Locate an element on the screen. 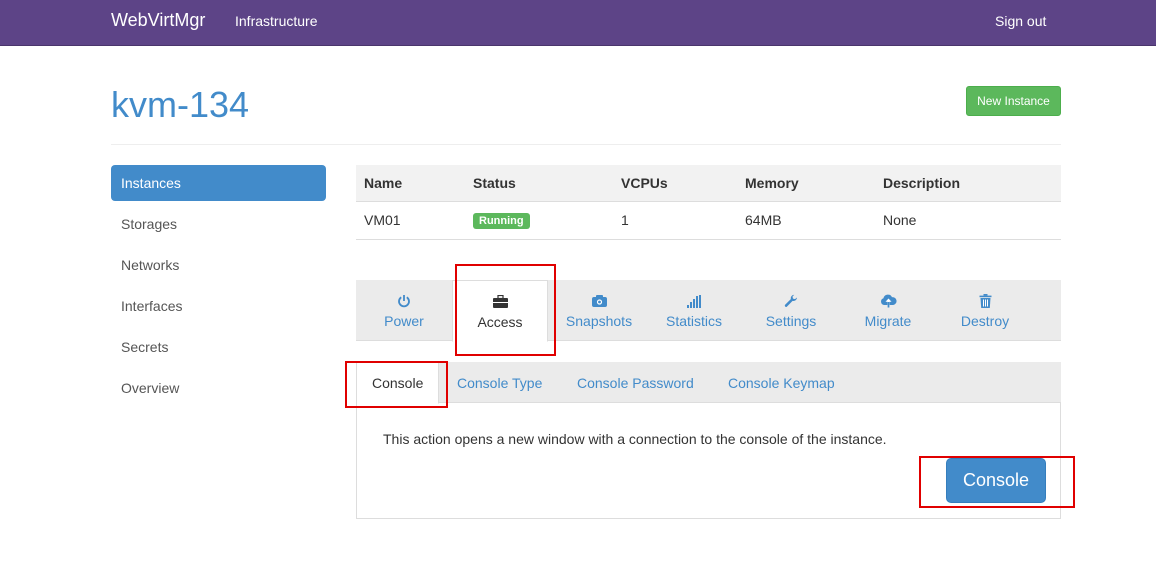 The image size is (1156, 565). cell-name: VM01 is located at coordinates (410, 220).